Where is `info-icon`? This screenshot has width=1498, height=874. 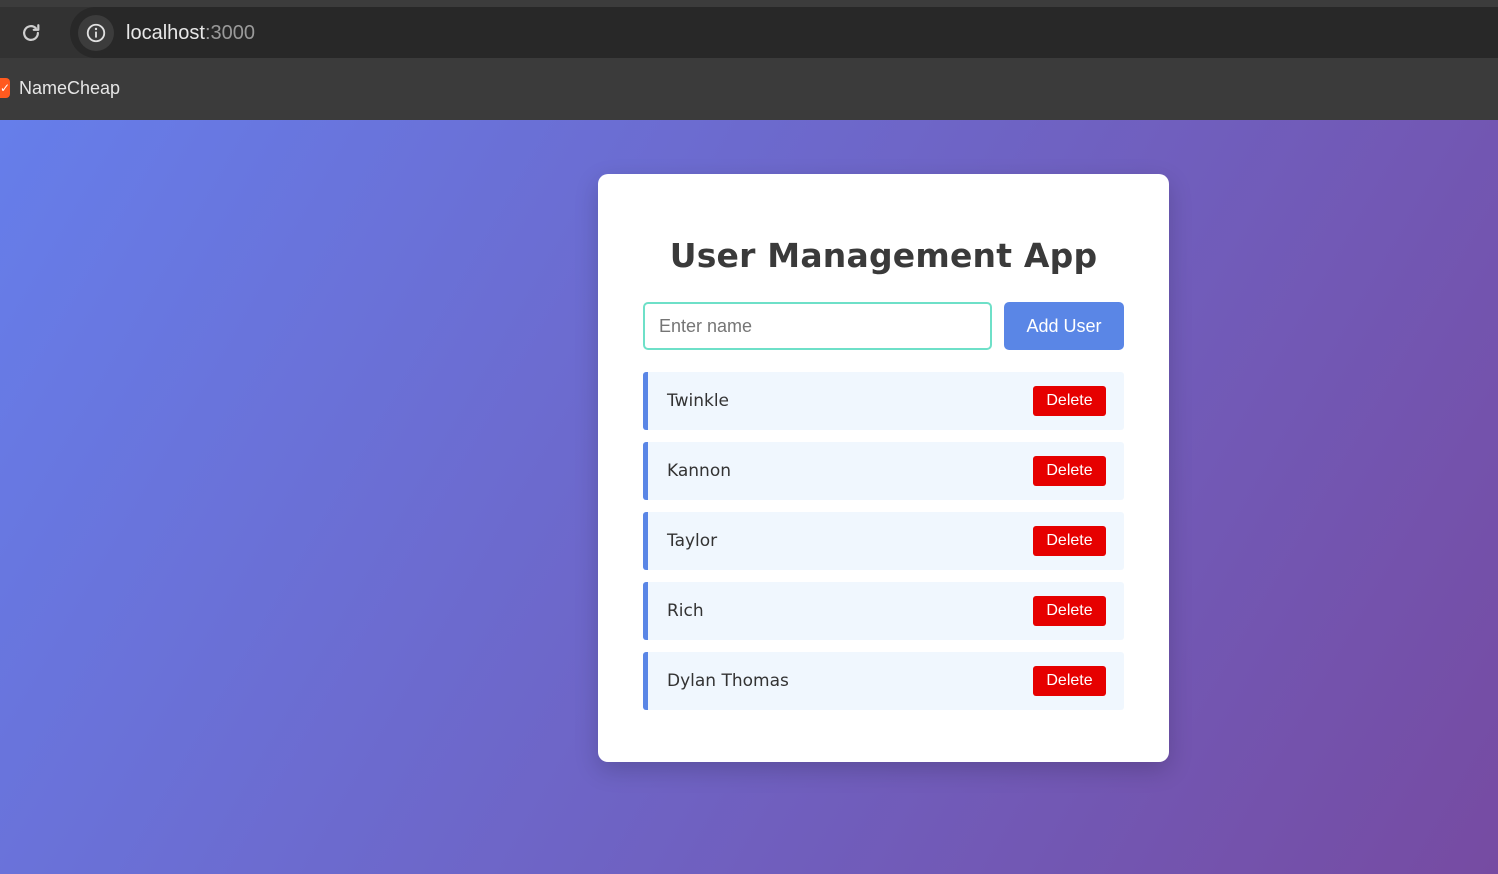
info-icon is located at coordinates (96, 33).